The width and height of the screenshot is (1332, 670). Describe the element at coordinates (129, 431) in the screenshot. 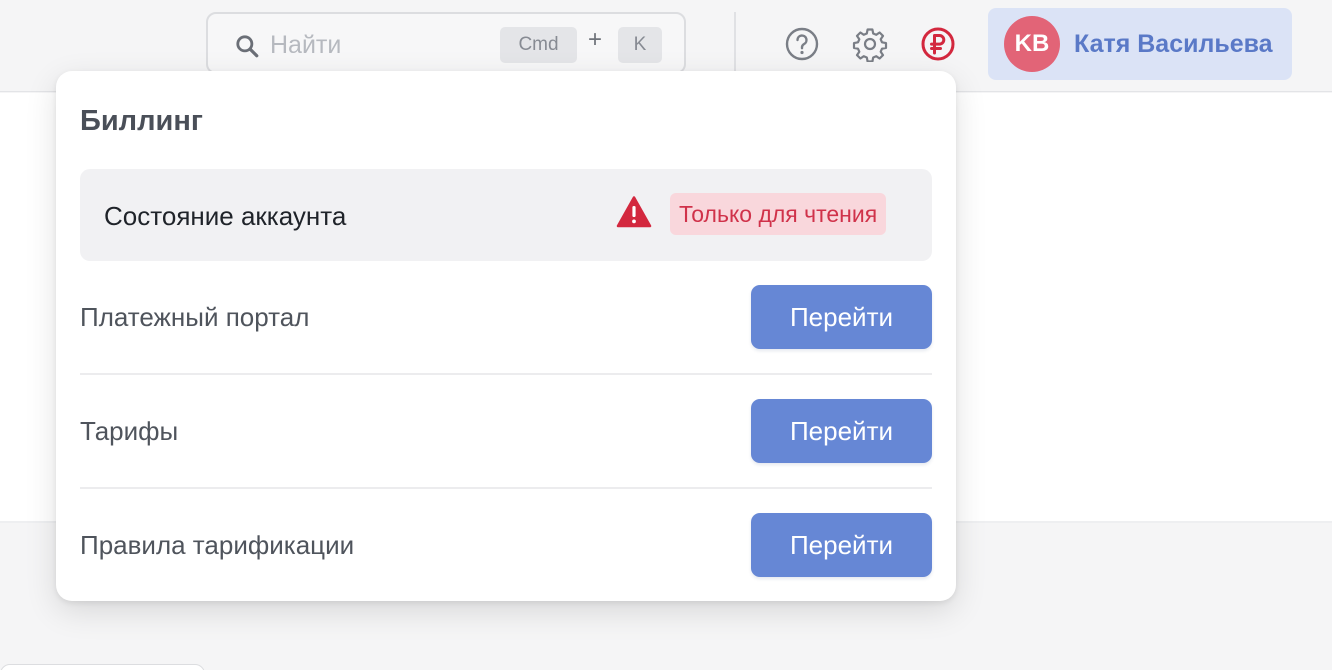

I see `menu-item-label: Тарифы` at that location.